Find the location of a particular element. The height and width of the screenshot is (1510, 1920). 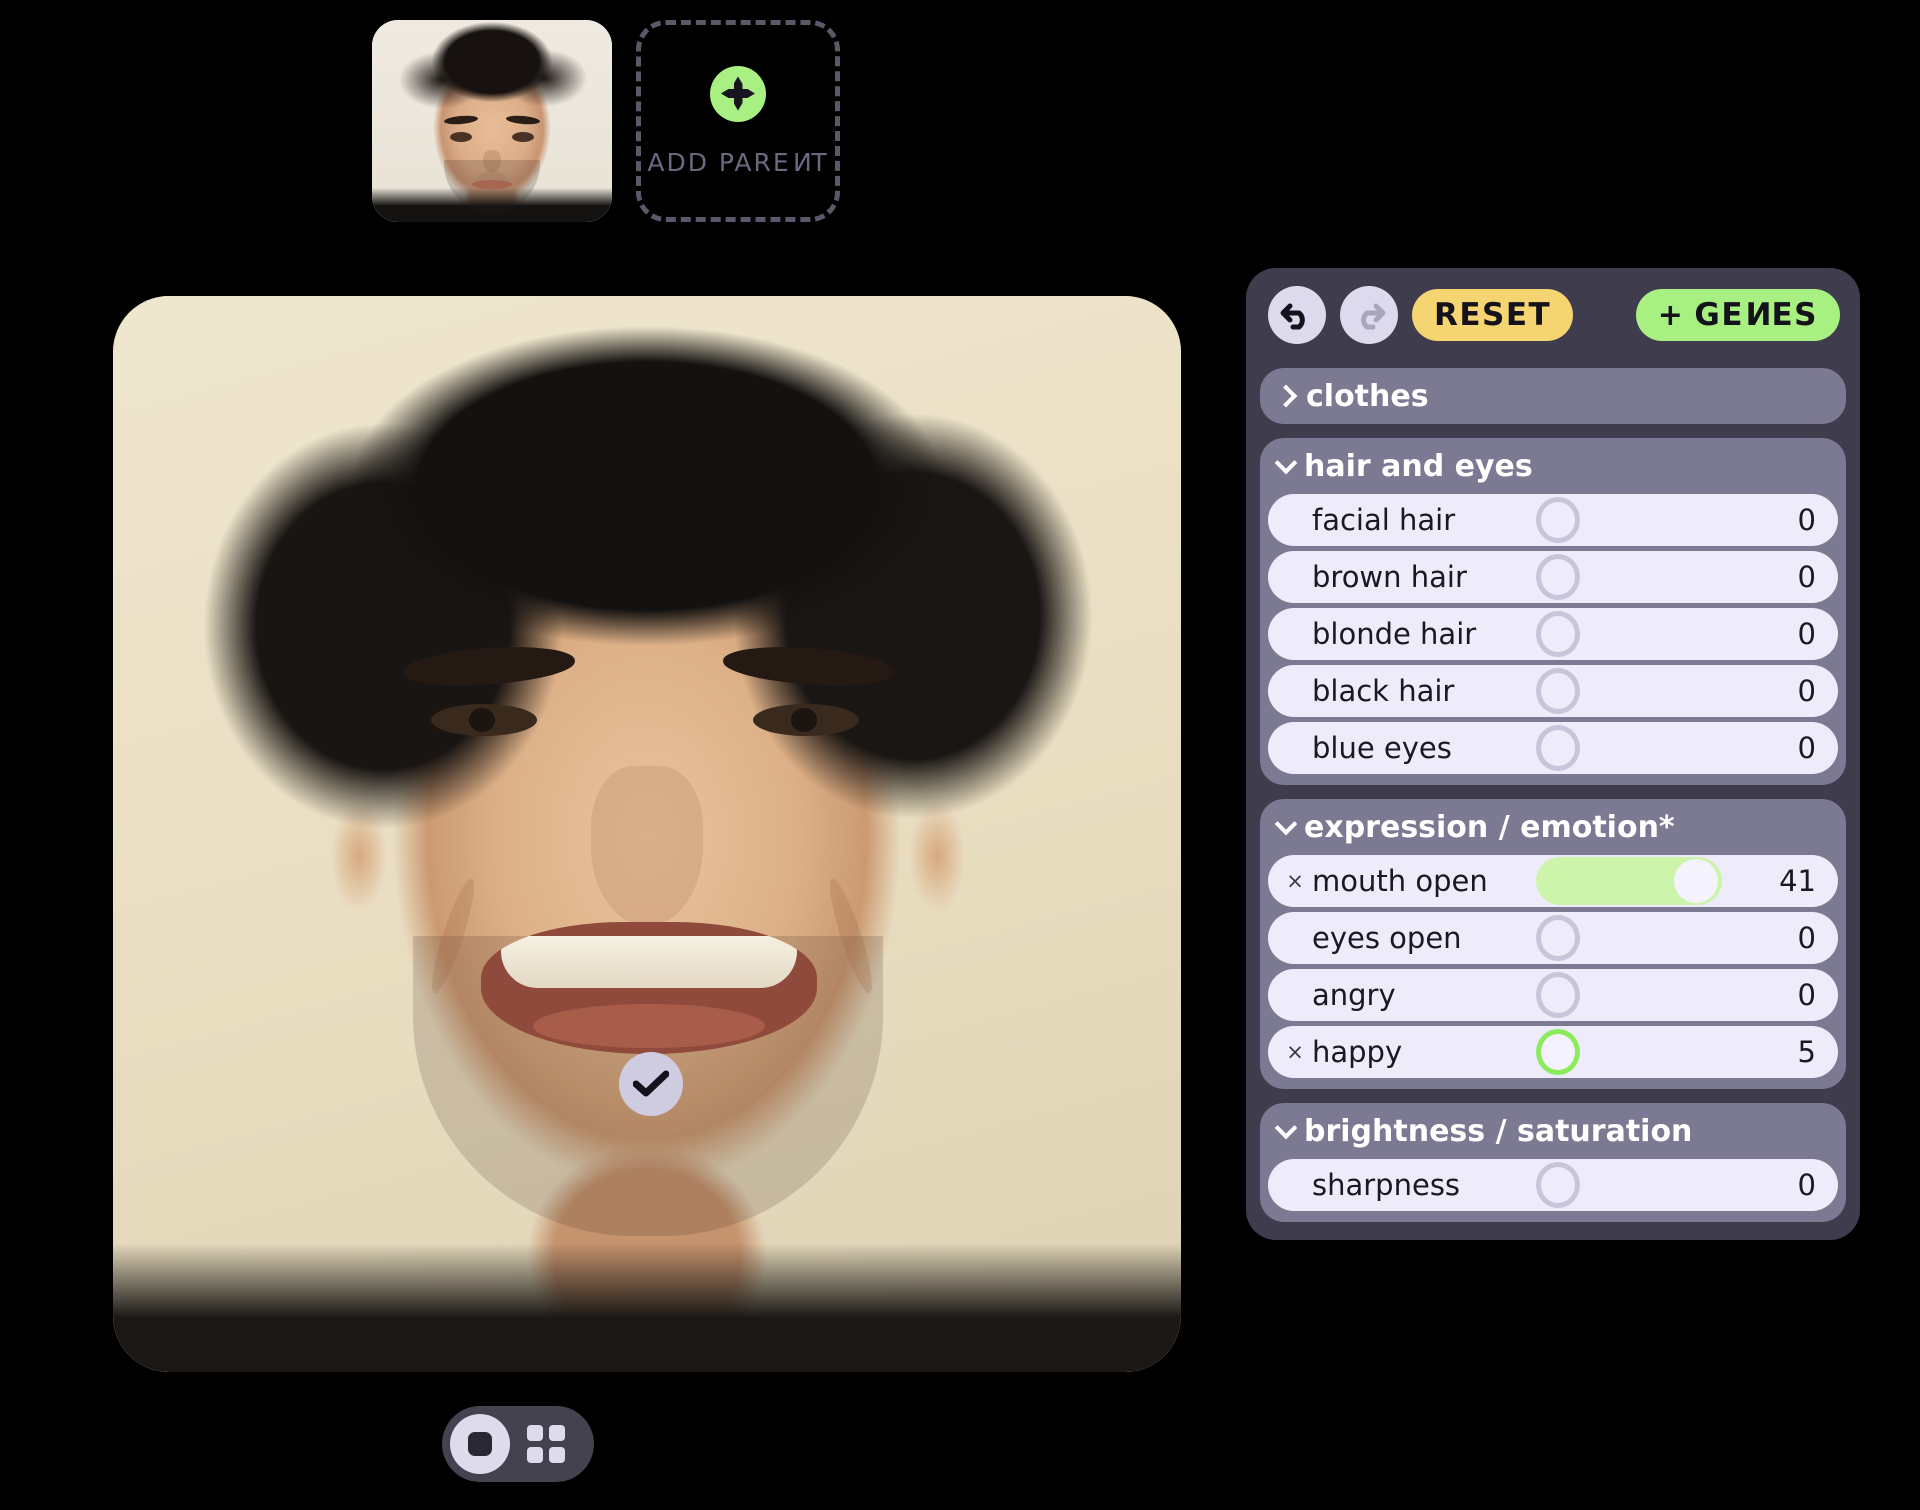

gene-label: sharpness is located at coordinates (1386, 1185).